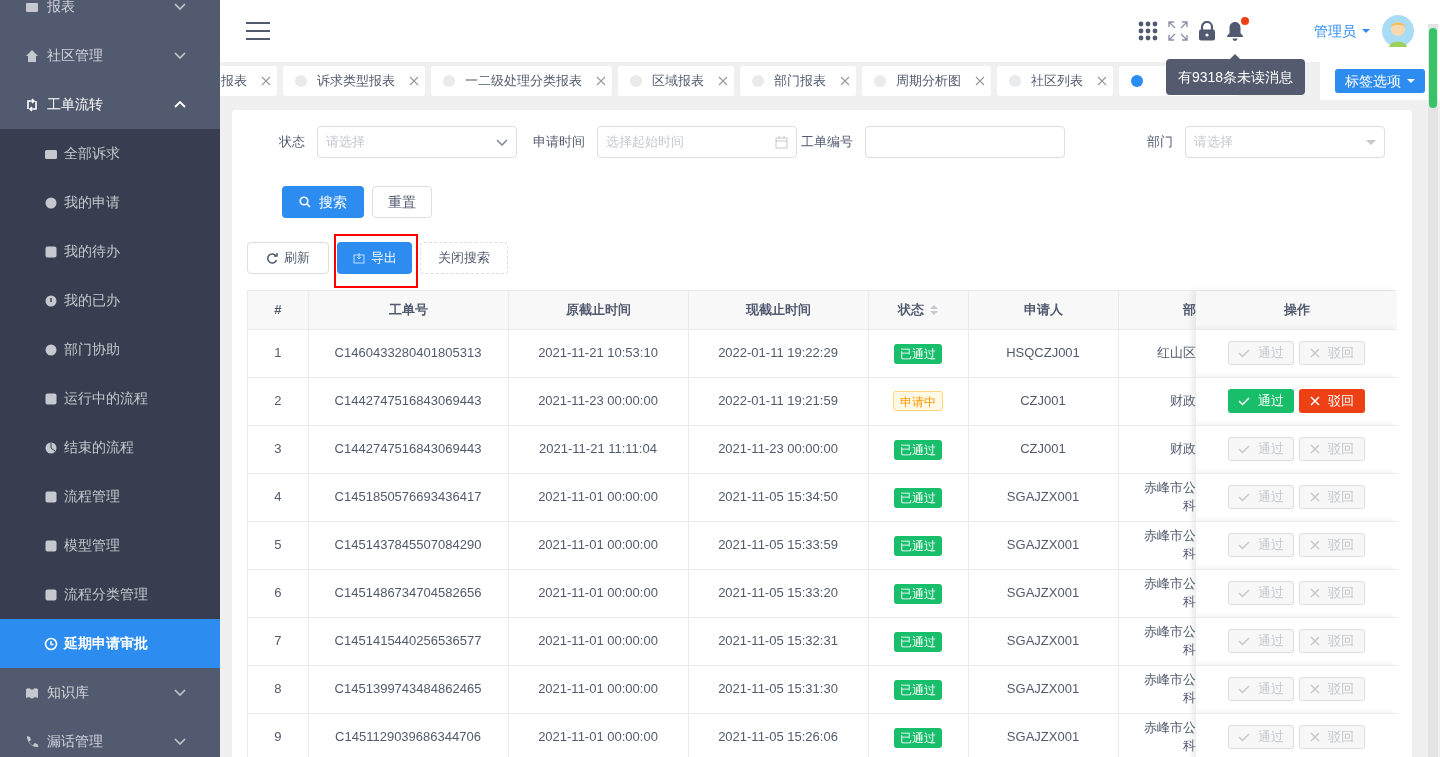 The width and height of the screenshot is (1440, 757). I want to click on table-cell: C1451415440256536577, so click(408, 641).